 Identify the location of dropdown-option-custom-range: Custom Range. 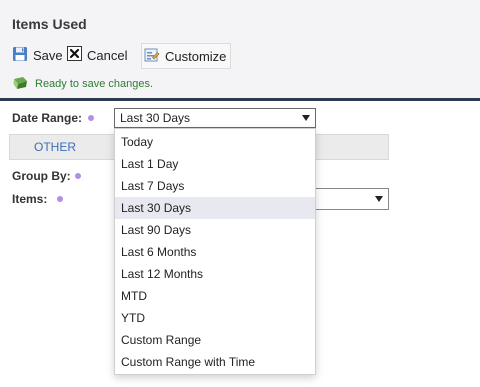
(215, 340).